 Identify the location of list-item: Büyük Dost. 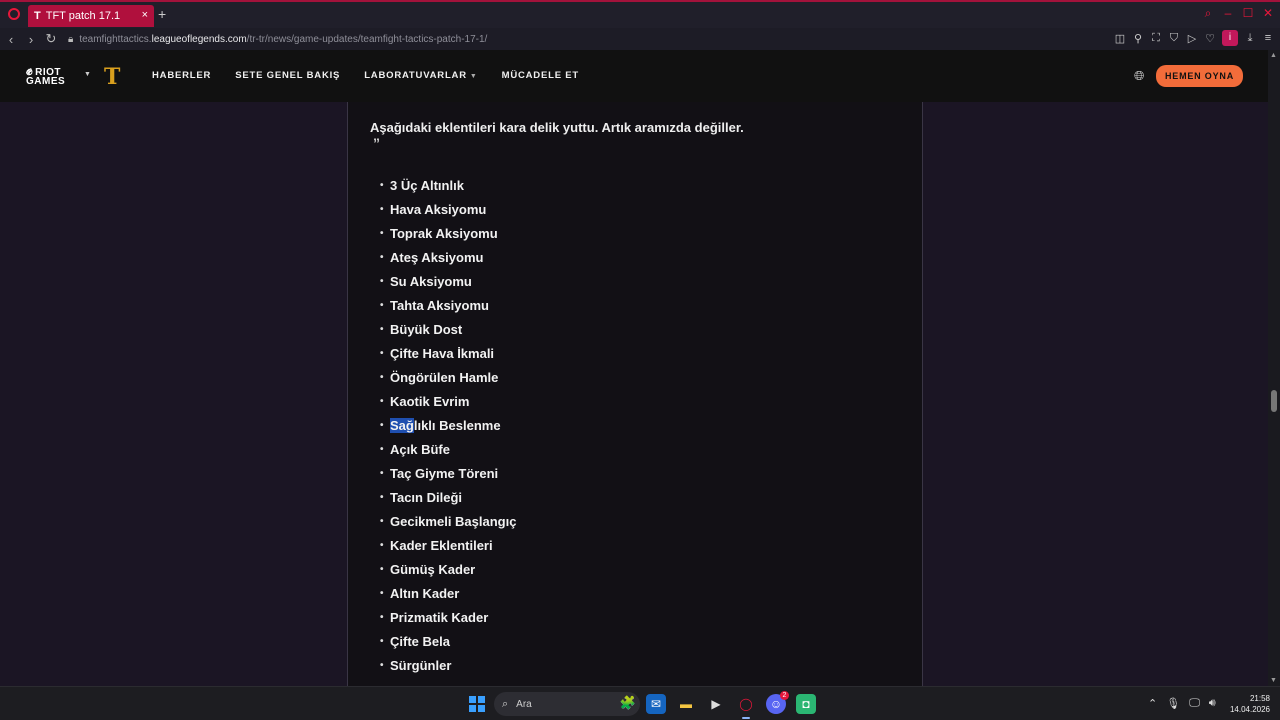
(448, 330).